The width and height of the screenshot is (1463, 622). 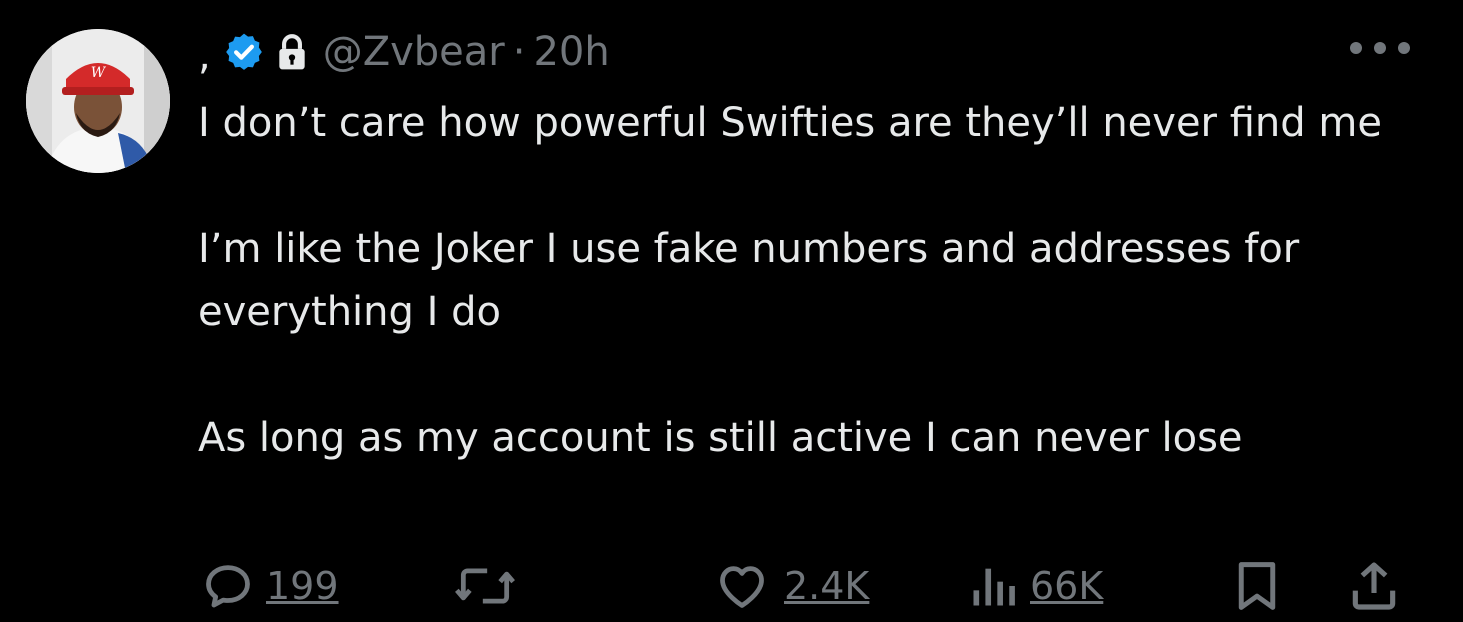 I want to click on lock-icon, so click(x=292, y=52).